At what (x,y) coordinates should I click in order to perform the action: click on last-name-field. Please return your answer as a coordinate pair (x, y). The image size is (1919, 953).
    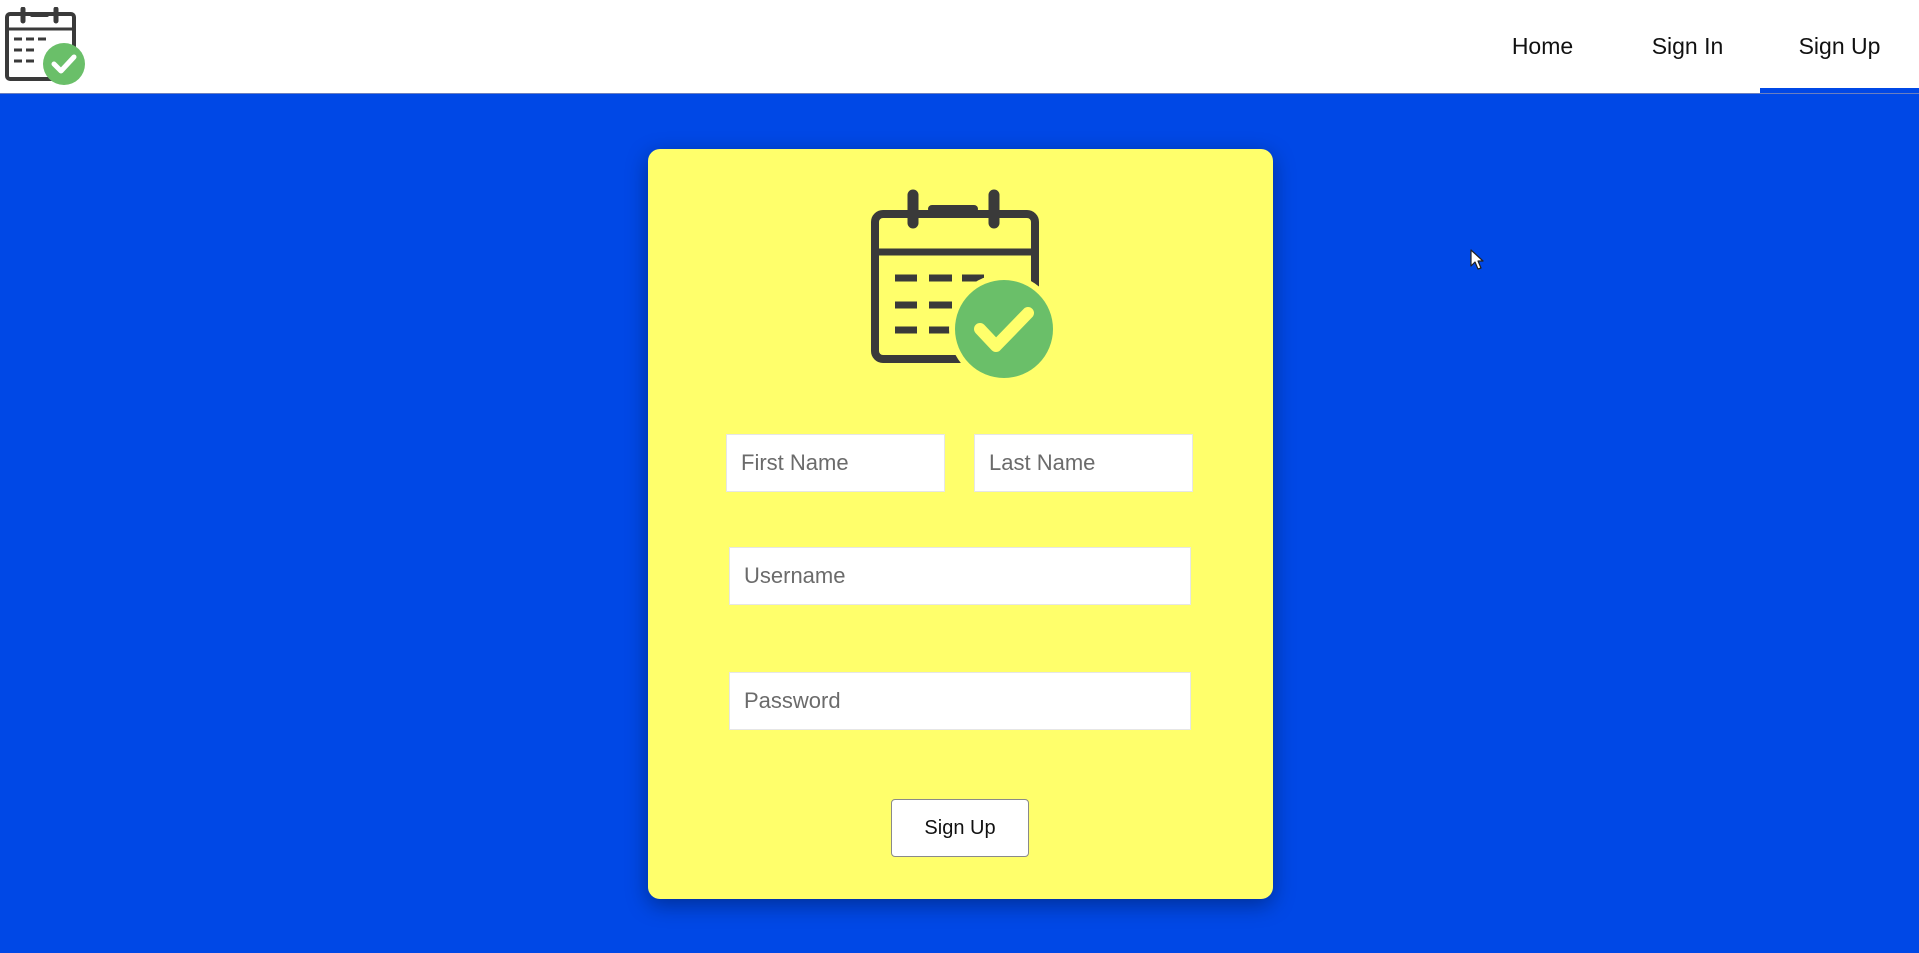
    Looking at the image, I should click on (1083, 463).